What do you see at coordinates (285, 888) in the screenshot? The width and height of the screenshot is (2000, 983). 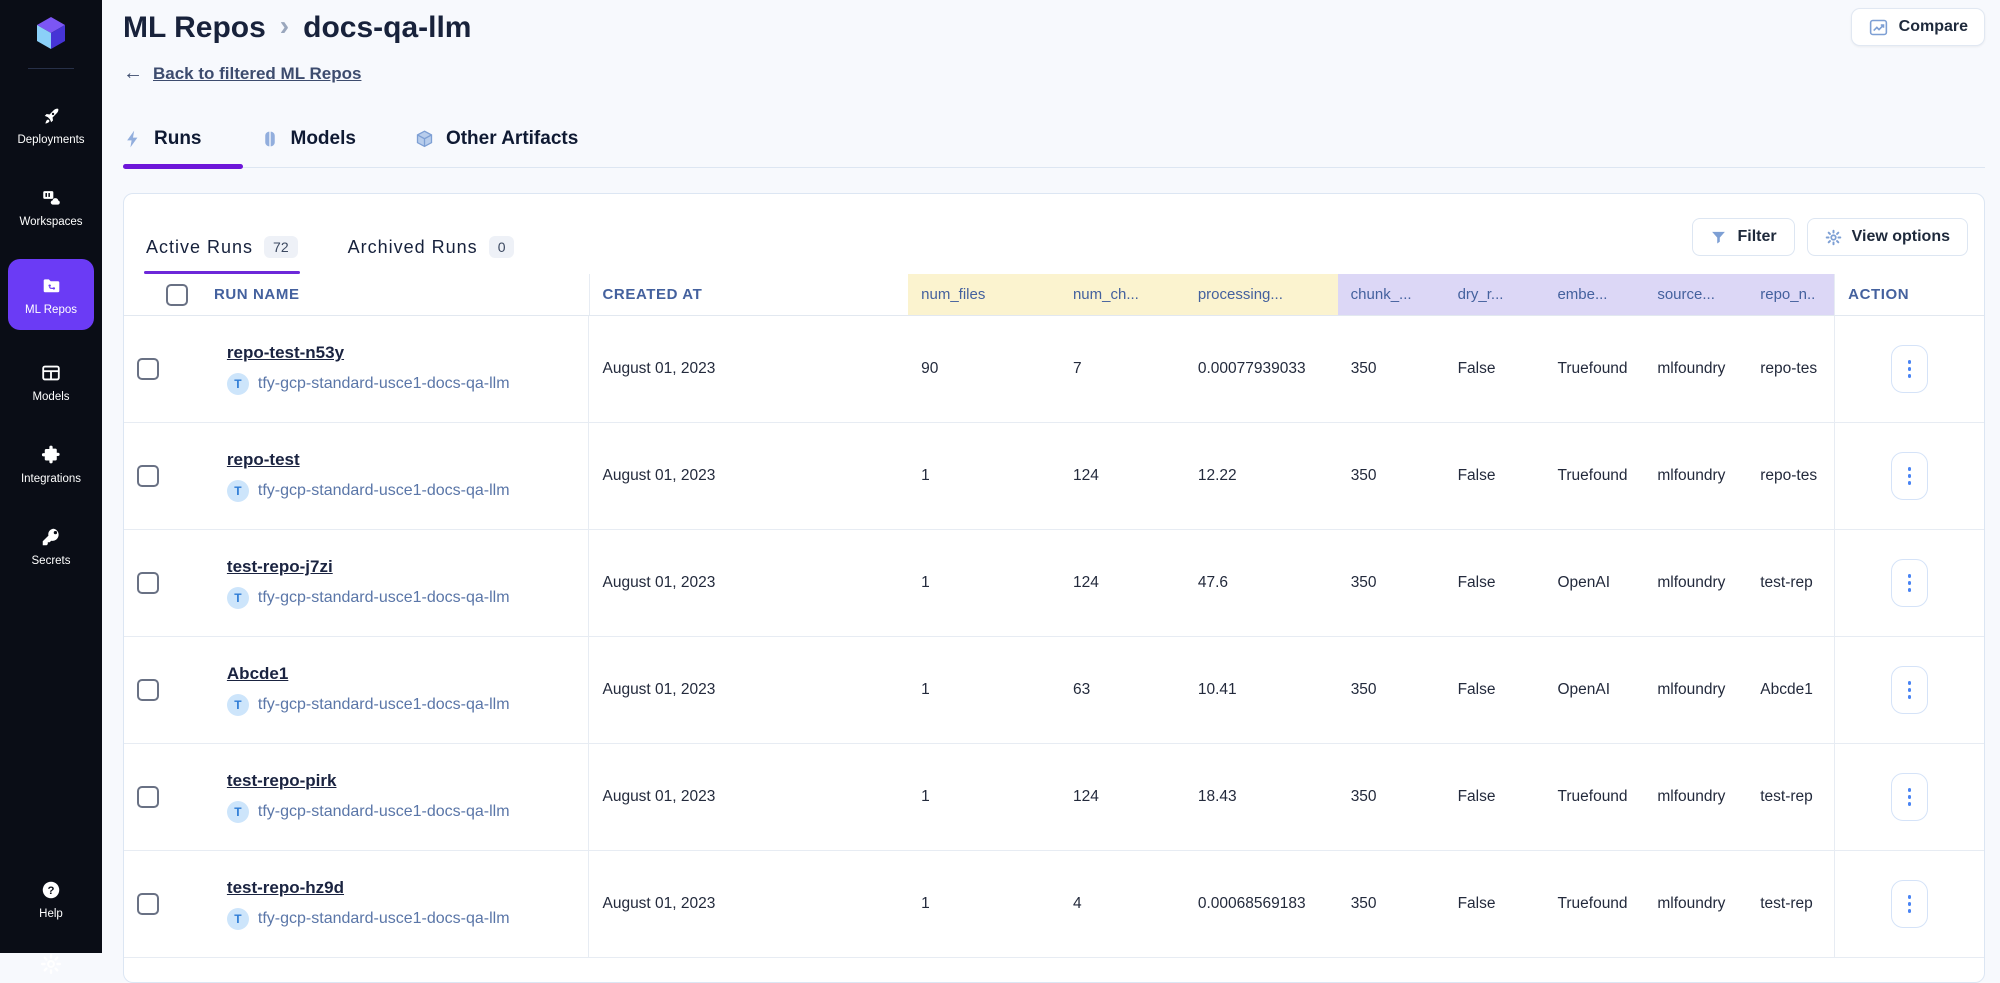 I see `run-name-link: test-repo-hz9d` at bounding box center [285, 888].